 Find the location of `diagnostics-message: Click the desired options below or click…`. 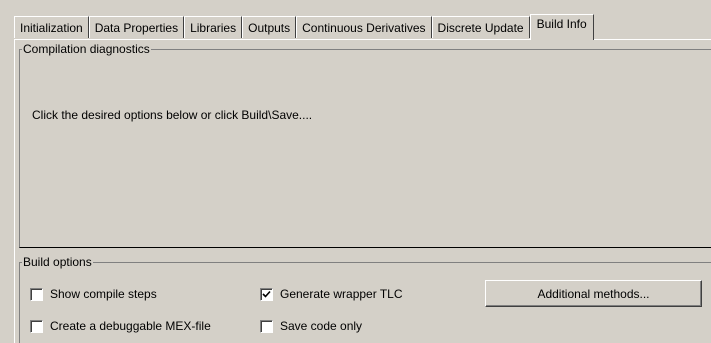

diagnostics-message: Click the desired options below or click… is located at coordinates (172, 115).